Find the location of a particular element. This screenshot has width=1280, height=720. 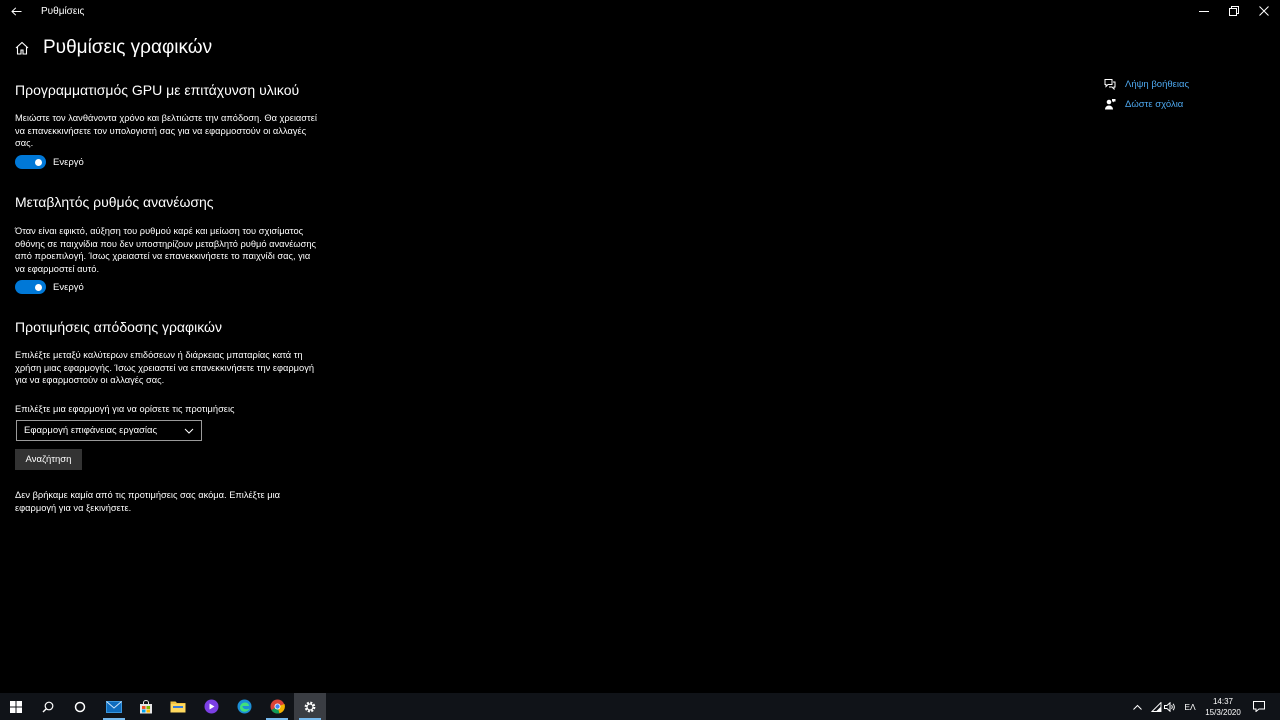

get-help-link: Λήψη βοήθειας is located at coordinates (1146, 84).